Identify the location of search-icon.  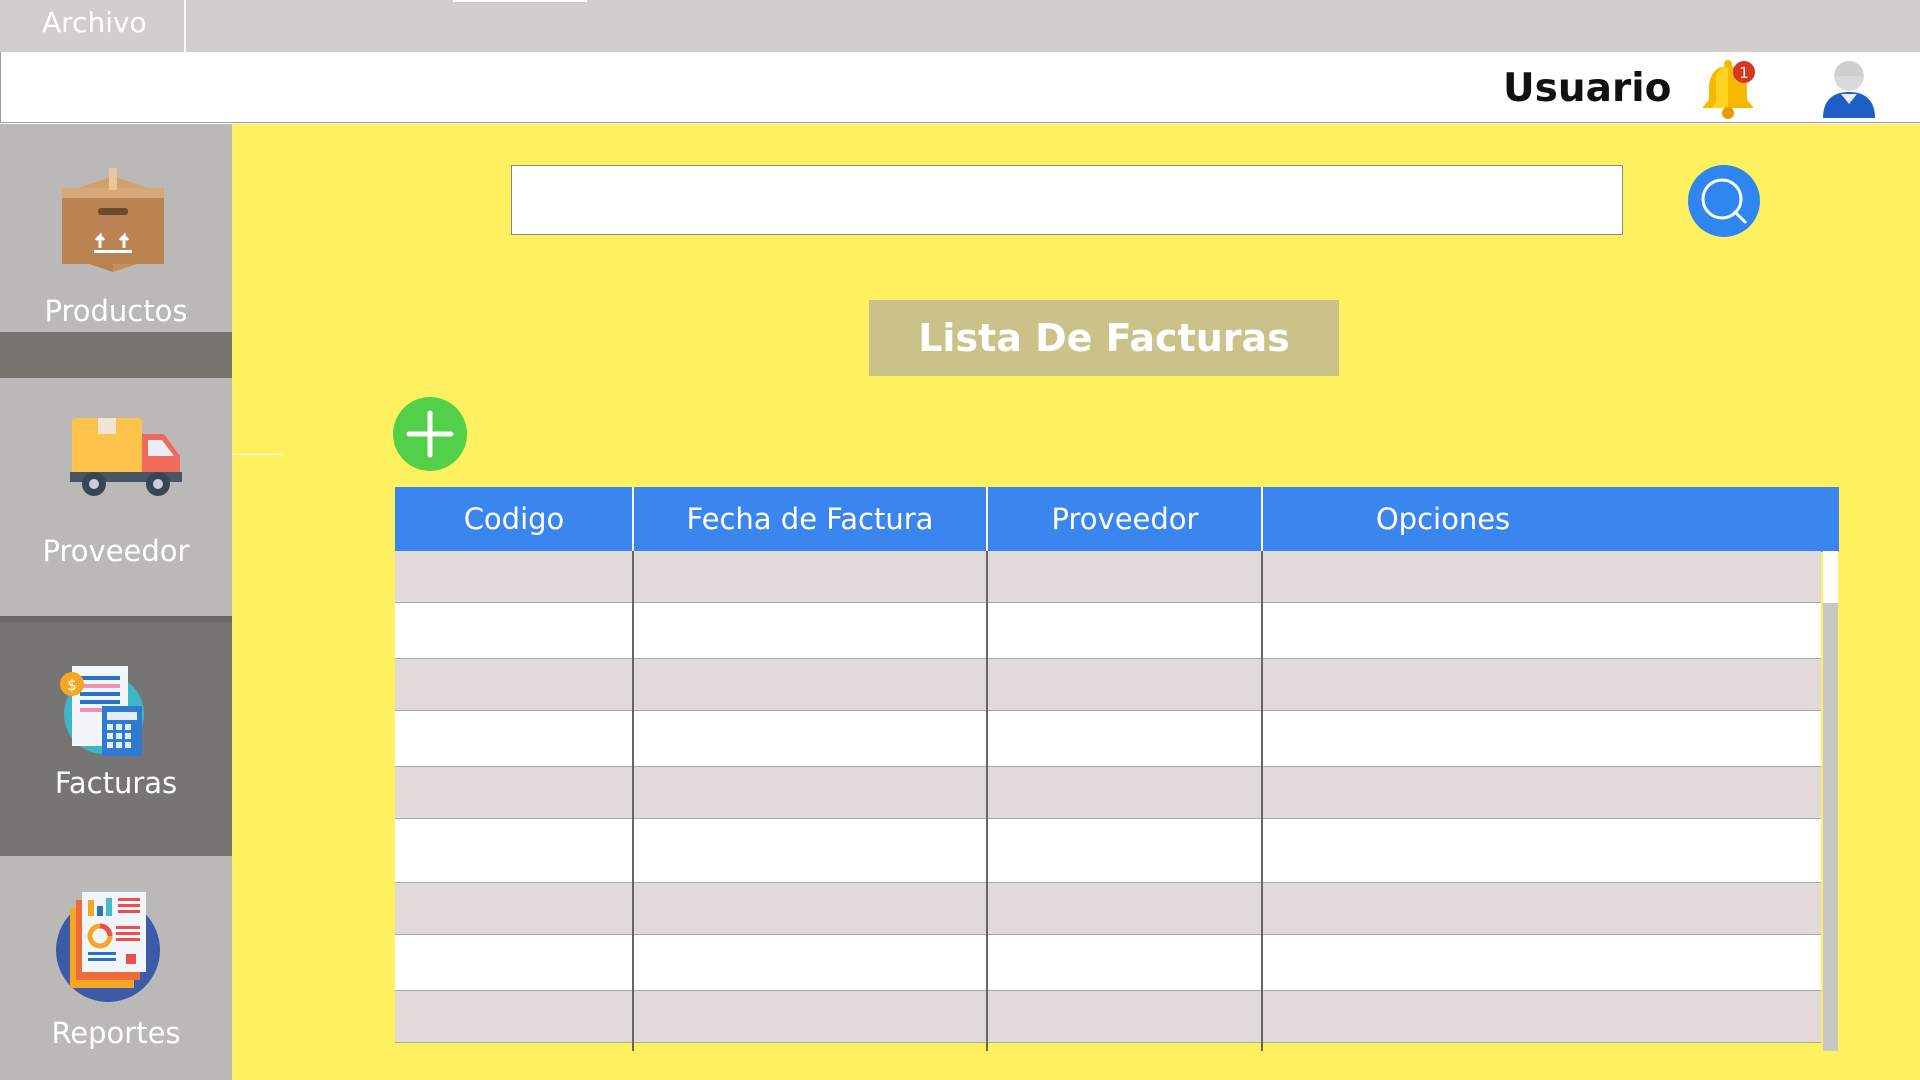
(1724, 201).